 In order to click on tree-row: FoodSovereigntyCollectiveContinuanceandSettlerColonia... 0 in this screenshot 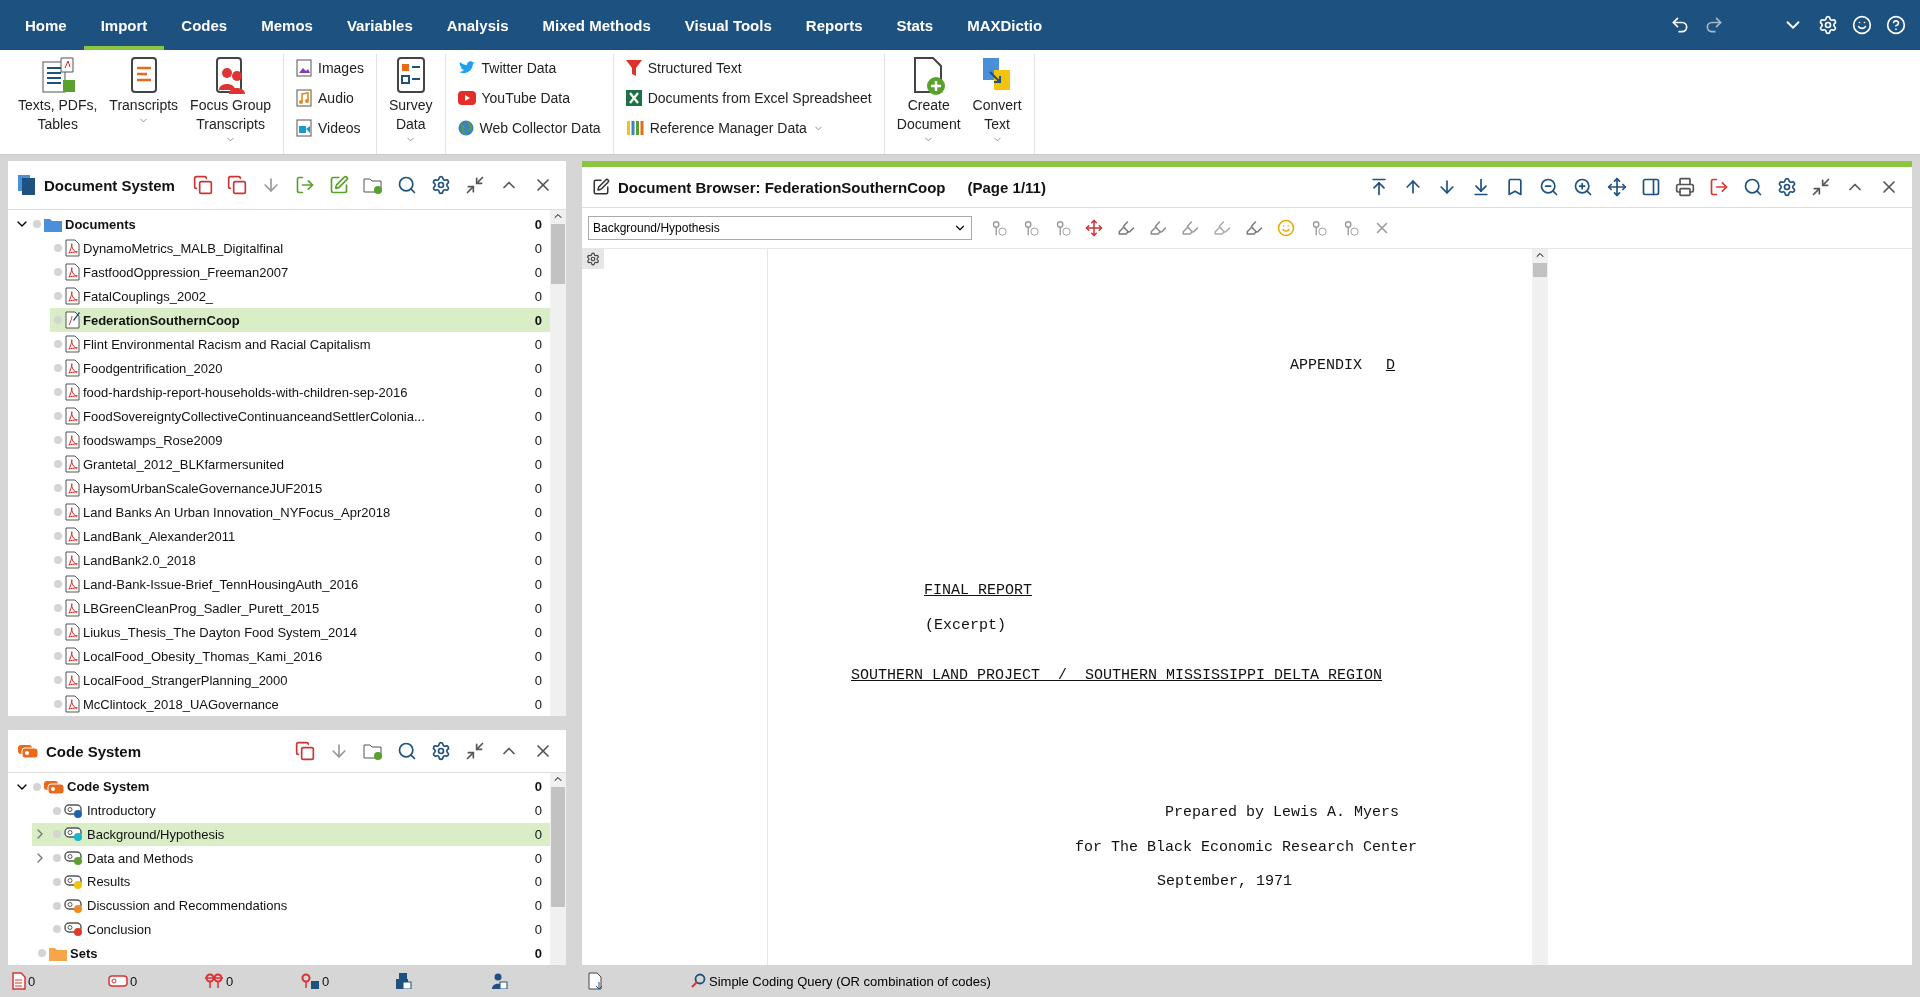, I will do `click(300, 416)`.